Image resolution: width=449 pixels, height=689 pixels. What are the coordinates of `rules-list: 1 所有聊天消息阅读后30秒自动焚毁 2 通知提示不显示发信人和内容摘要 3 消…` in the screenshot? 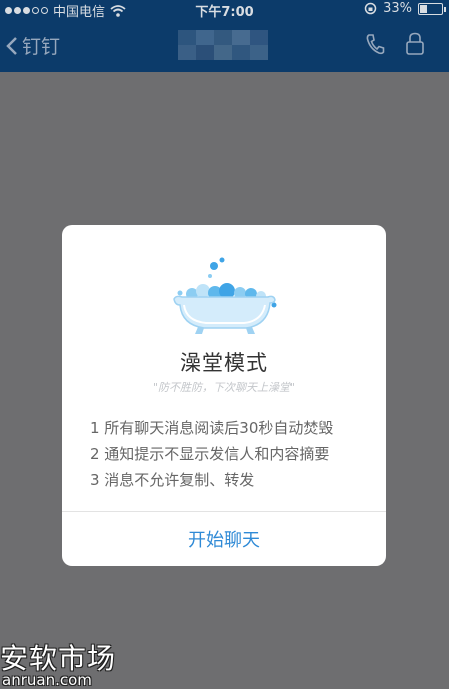 It's located at (235, 454).